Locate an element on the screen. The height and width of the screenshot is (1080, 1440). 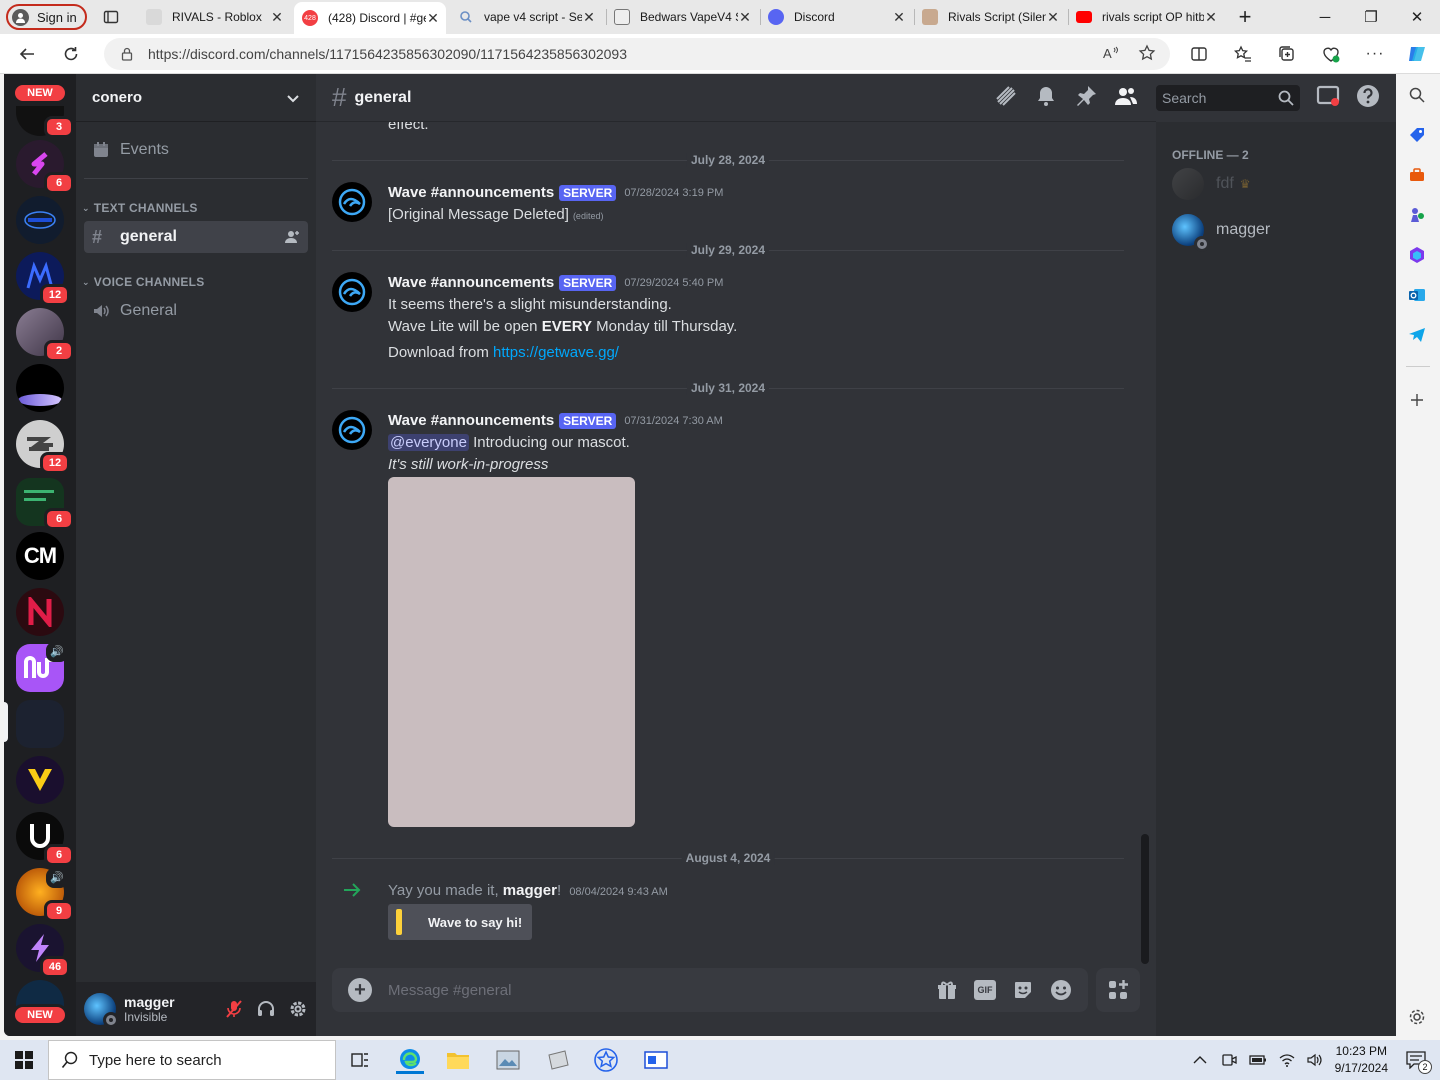
games-chess-icon is located at coordinates (1417, 215).